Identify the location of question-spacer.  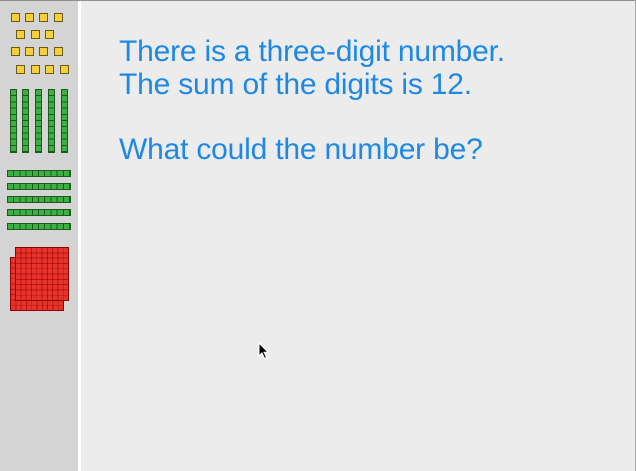
(312, 117).